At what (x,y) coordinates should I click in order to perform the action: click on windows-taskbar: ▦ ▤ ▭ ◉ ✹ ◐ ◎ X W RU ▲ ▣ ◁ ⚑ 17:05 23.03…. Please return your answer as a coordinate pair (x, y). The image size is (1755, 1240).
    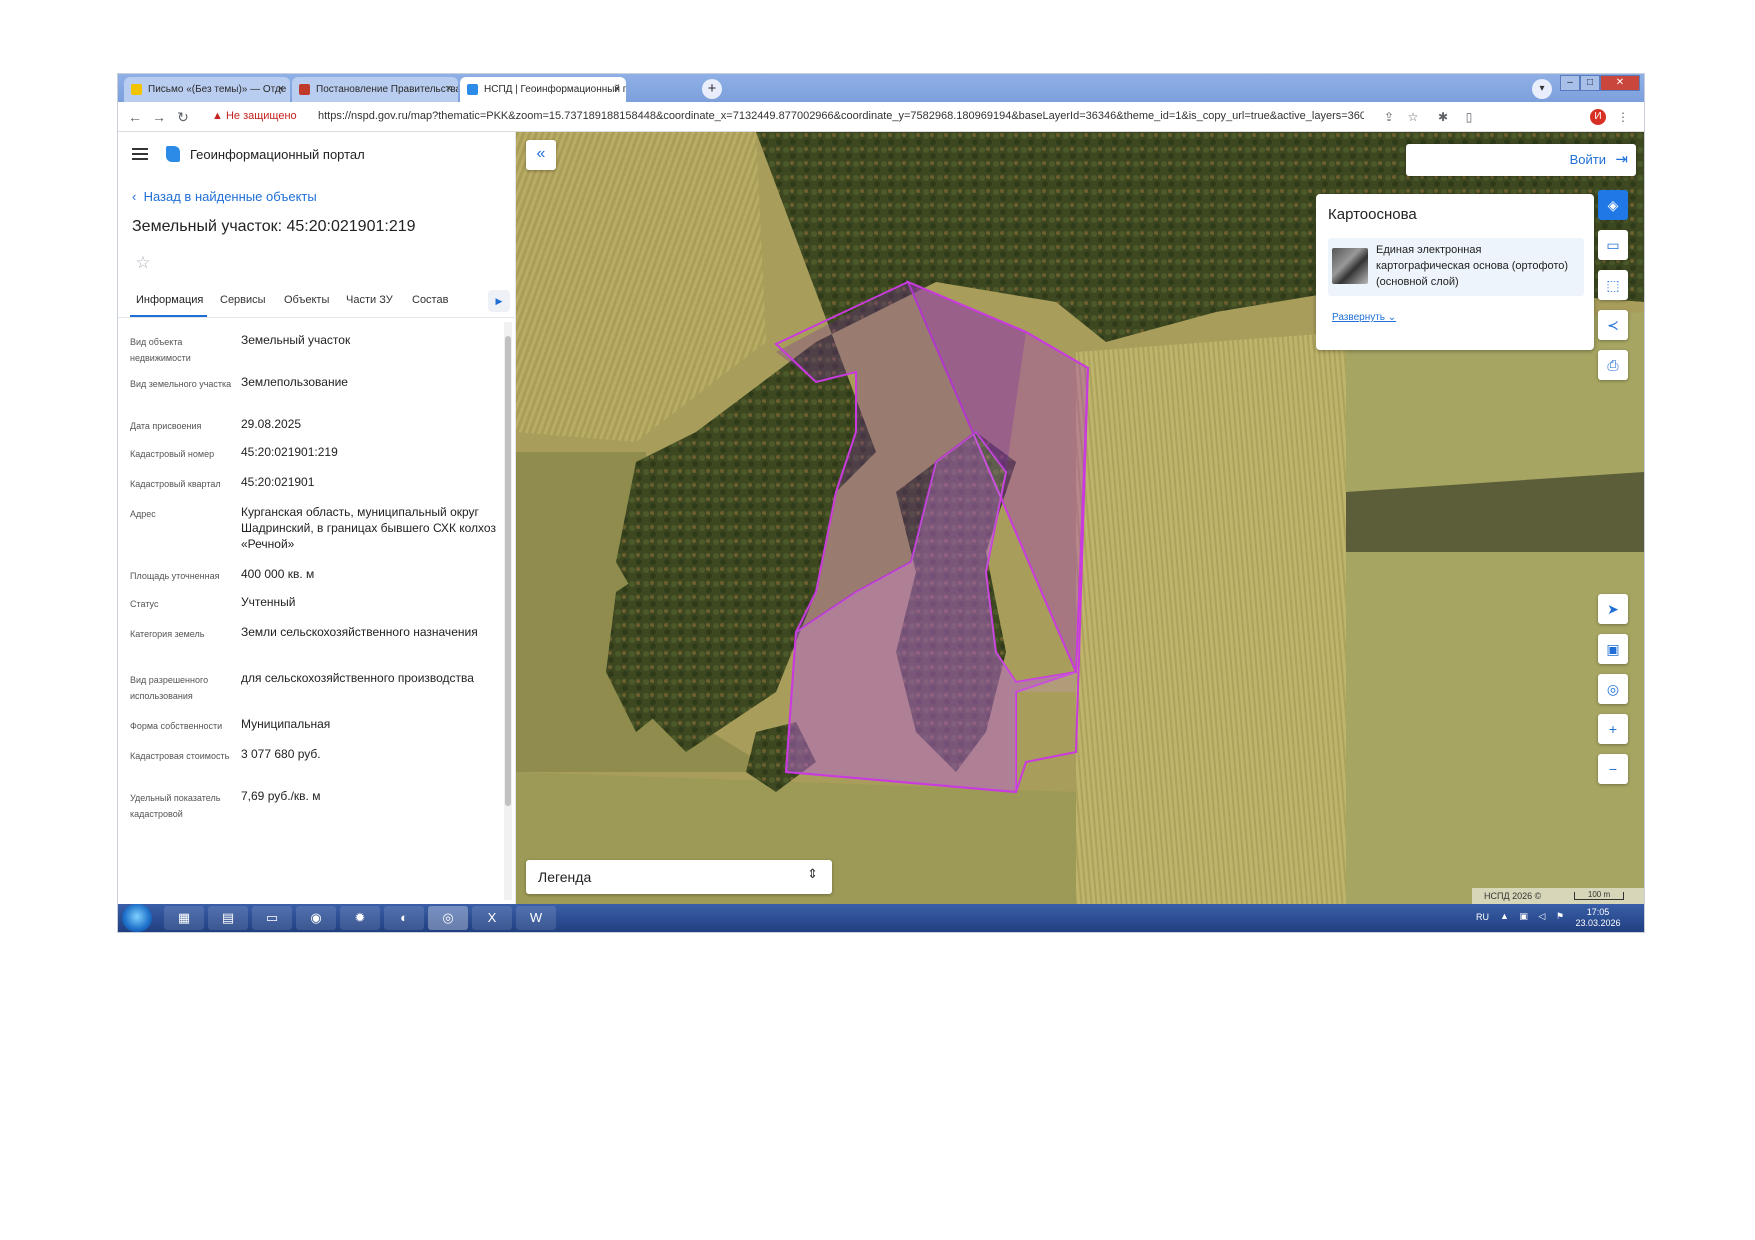
    Looking at the image, I should click on (881, 918).